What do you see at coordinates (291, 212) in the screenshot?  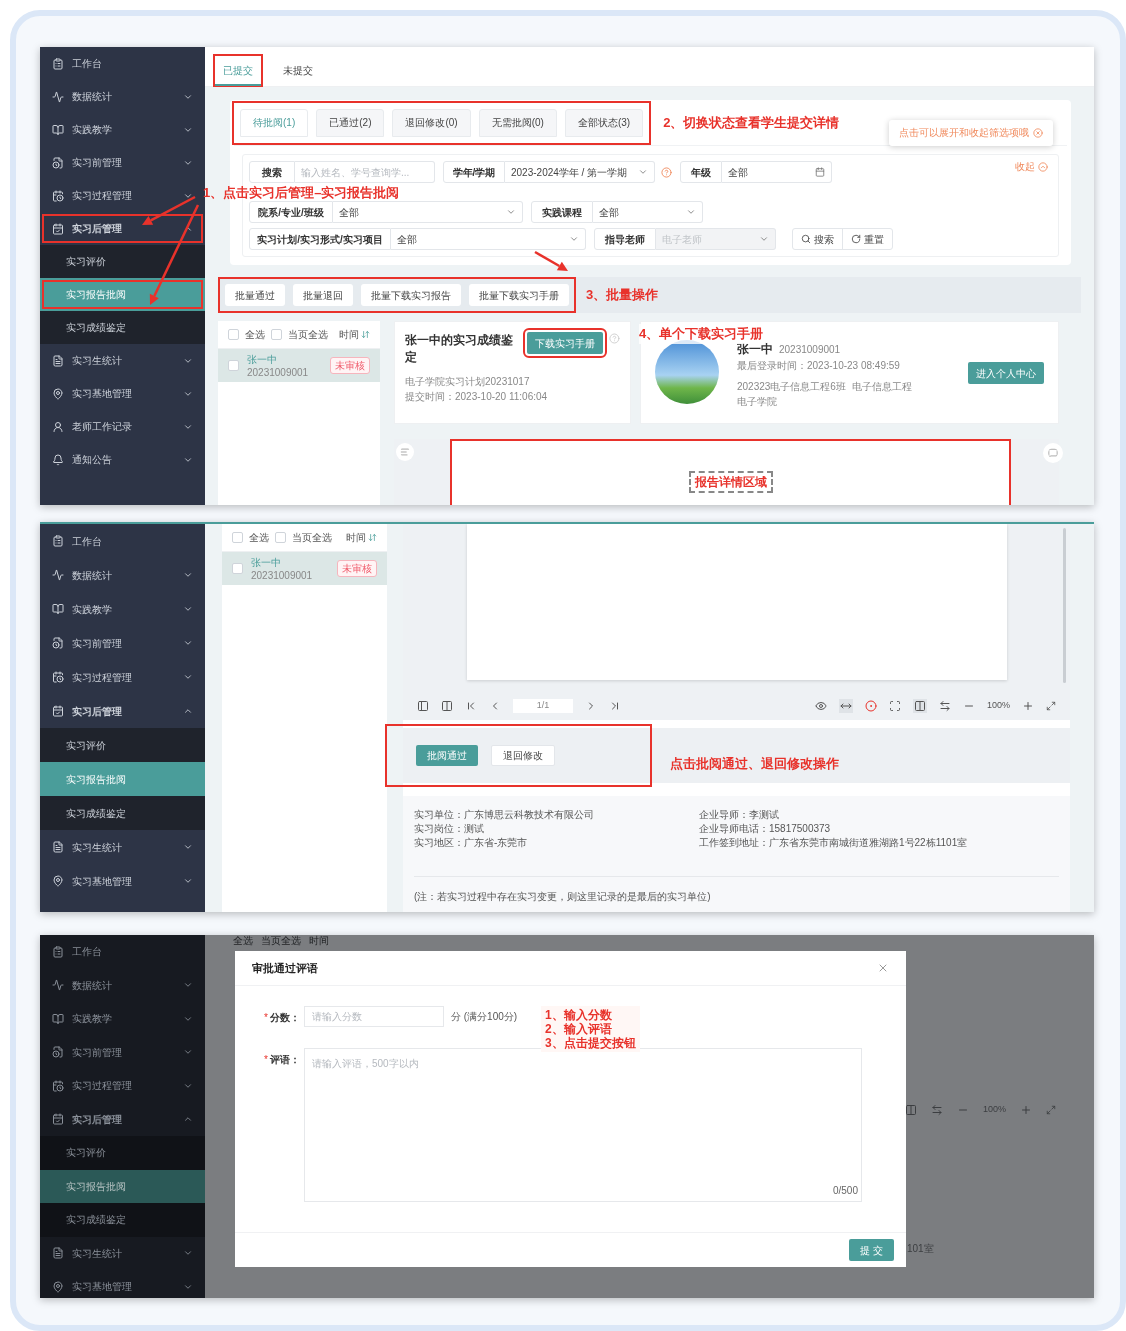 I see `filter-label: 院系/专业/班级` at bounding box center [291, 212].